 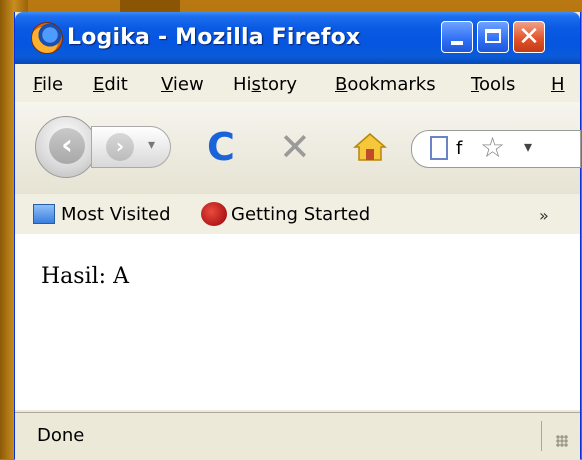 I want to click on close-icon: ✕, so click(x=529, y=37).